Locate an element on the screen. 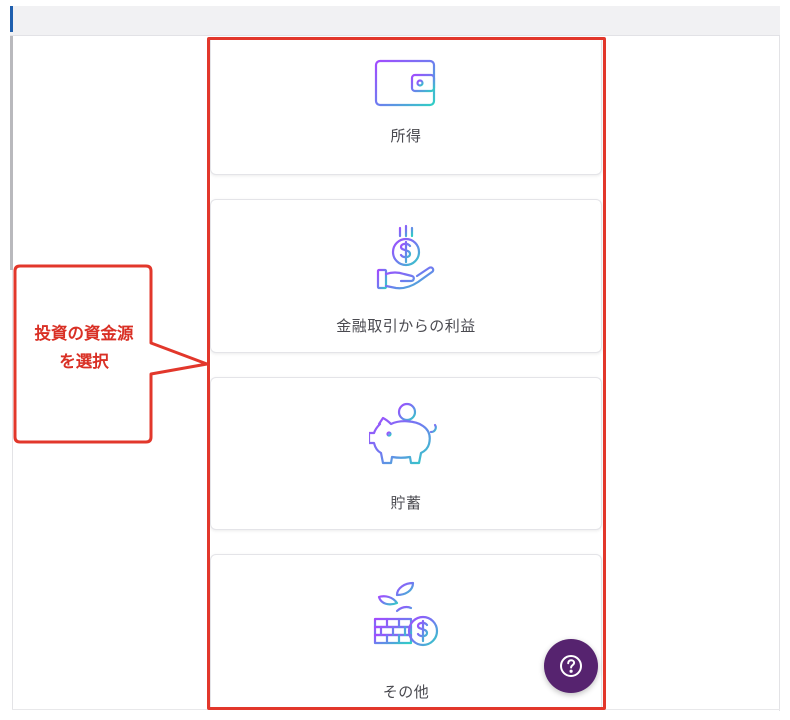 Image resolution: width=790 pixels, height=720 pixels. wallet-icon is located at coordinates (406, 85).